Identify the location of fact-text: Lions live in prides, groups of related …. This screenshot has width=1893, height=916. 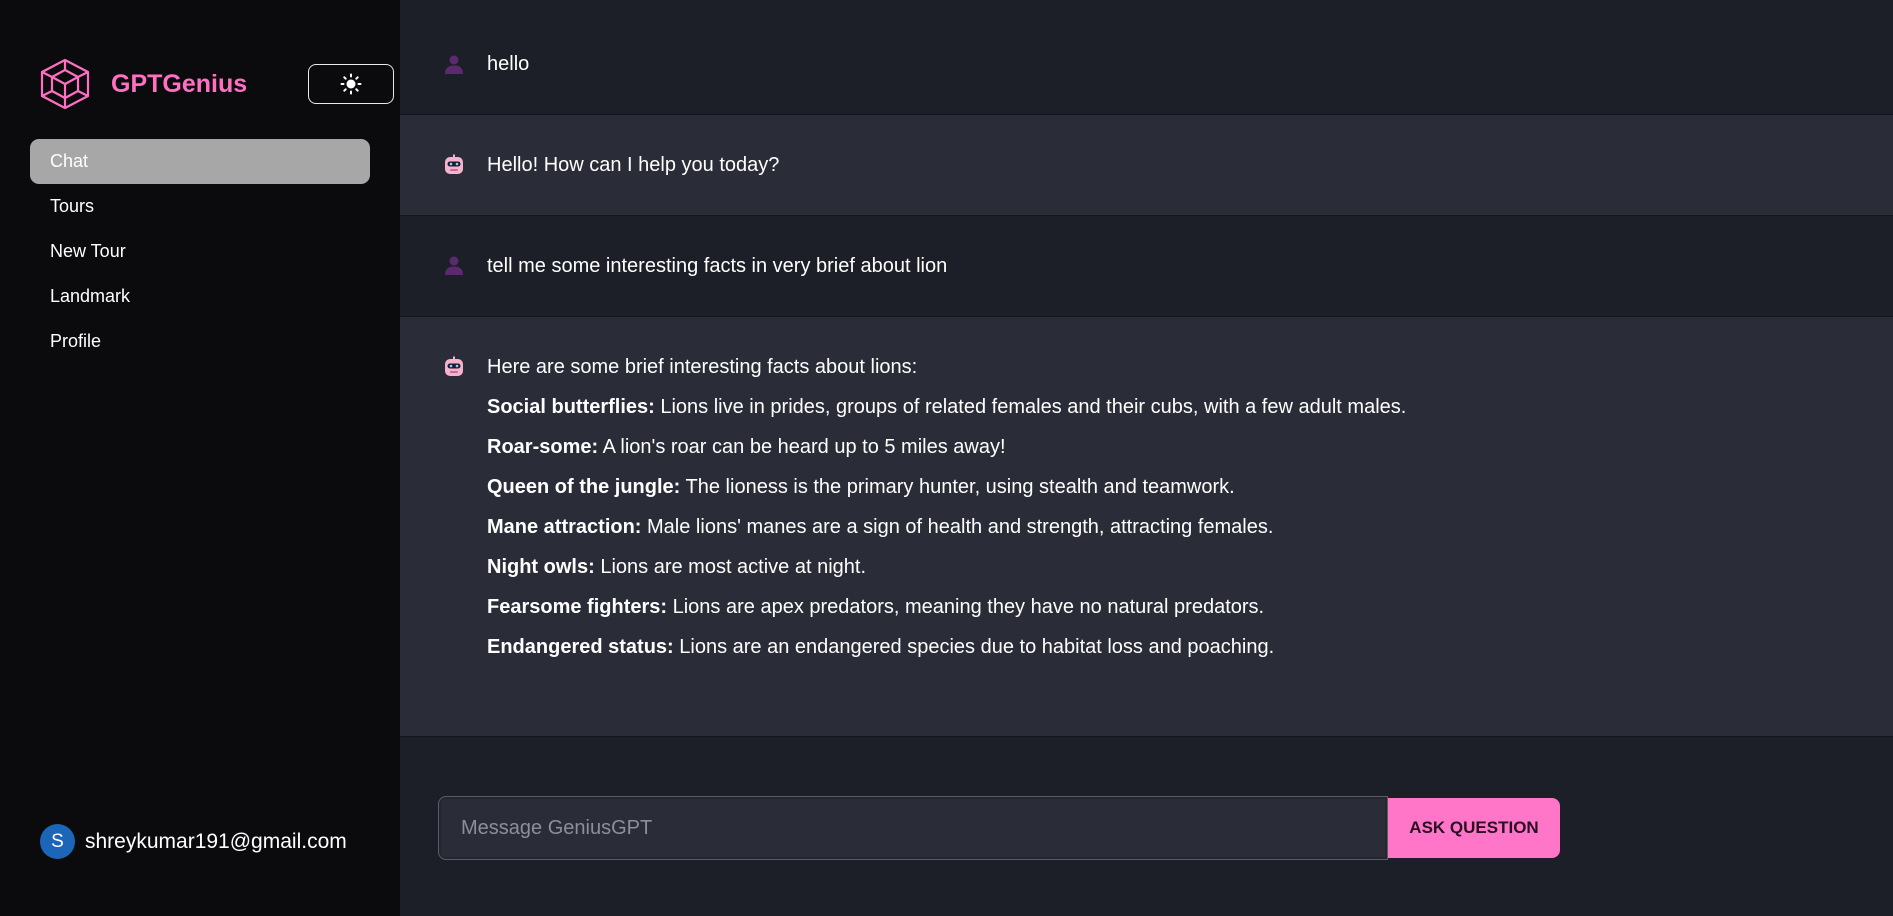
(1030, 407).